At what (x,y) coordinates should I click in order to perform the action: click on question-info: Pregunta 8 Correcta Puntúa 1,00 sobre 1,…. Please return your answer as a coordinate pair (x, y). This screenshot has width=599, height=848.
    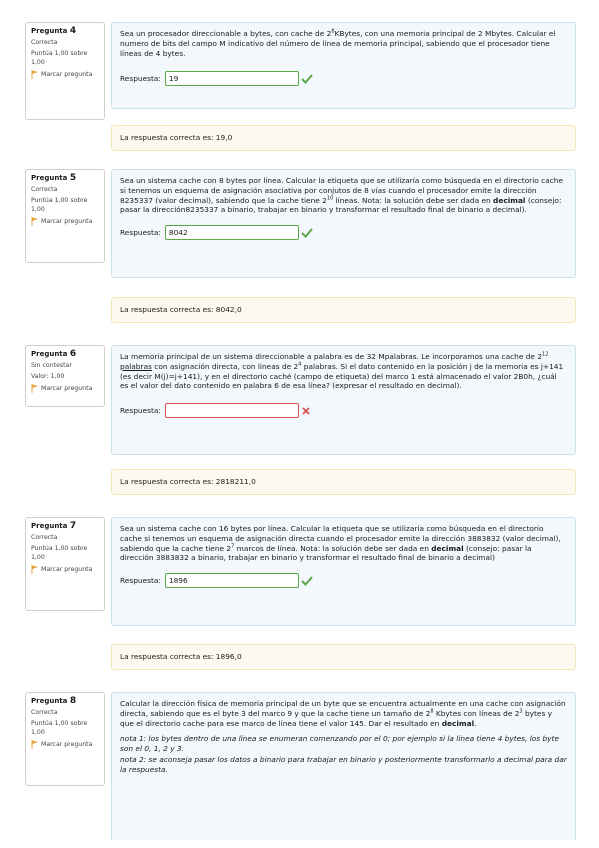
    Looking at the image, I should click on (65, 739).